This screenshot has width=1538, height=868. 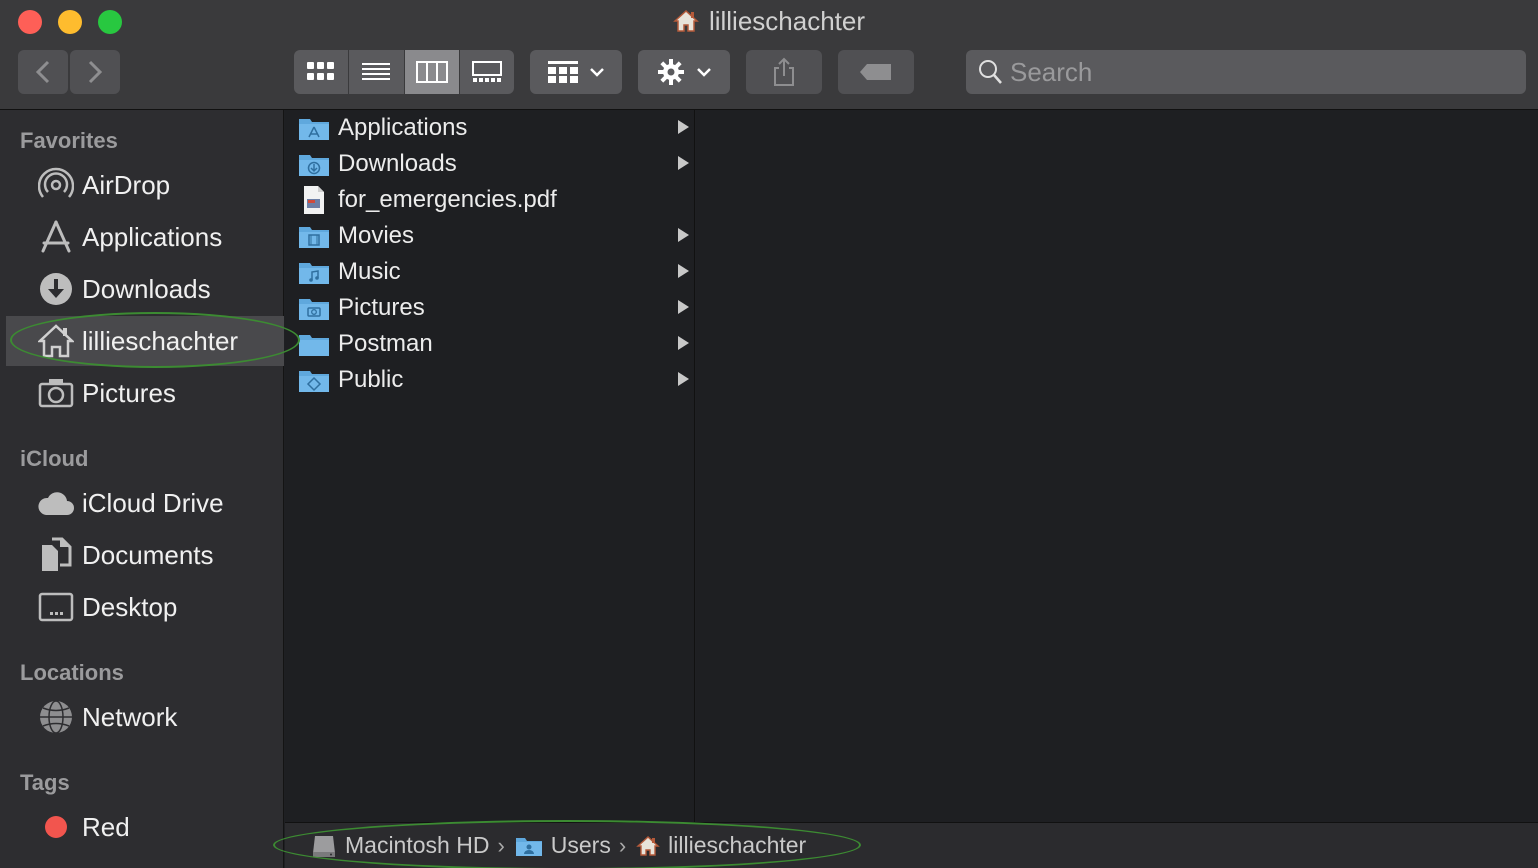 What do you see at coordinates (72, 672) in the screenshot?
I see `sidebar-section-locations: Locations` at bounding box center [72, 672].